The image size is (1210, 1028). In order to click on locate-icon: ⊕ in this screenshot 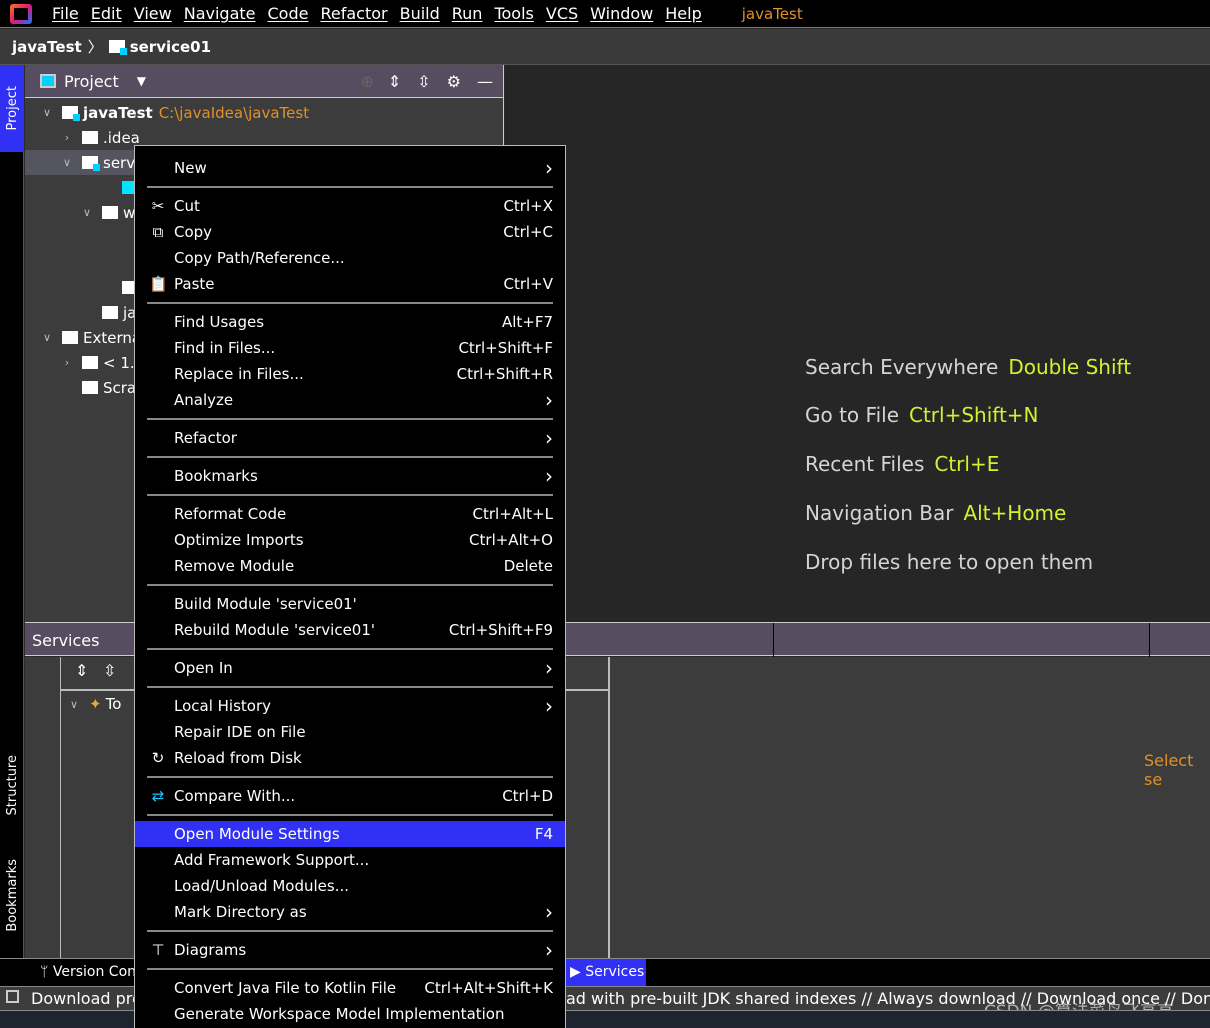, I will do `click(366, 81)`.